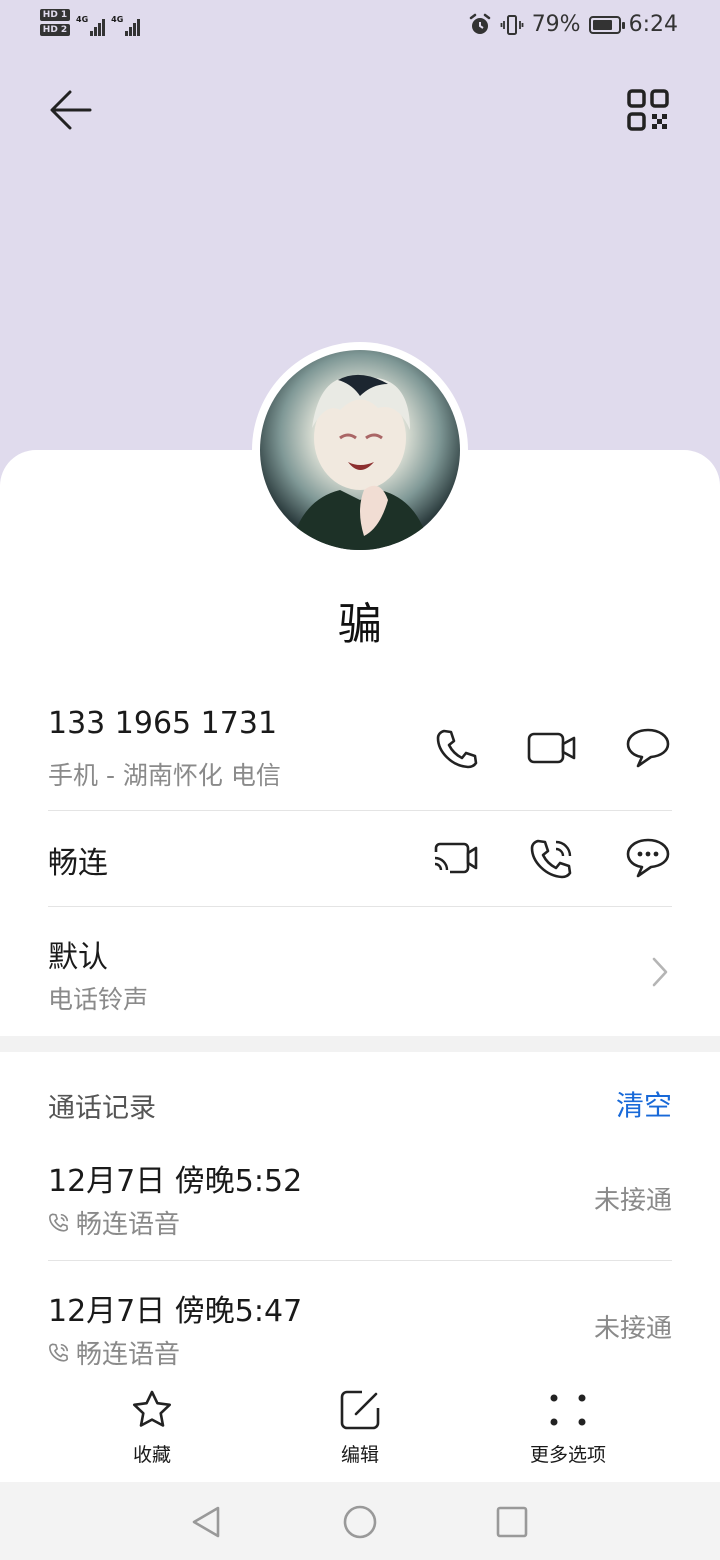  What do you see at coordinates (644, 1104) in the screenshot?
I see `clear-call-log-button: 清空` at bounding box center [644, 1104].